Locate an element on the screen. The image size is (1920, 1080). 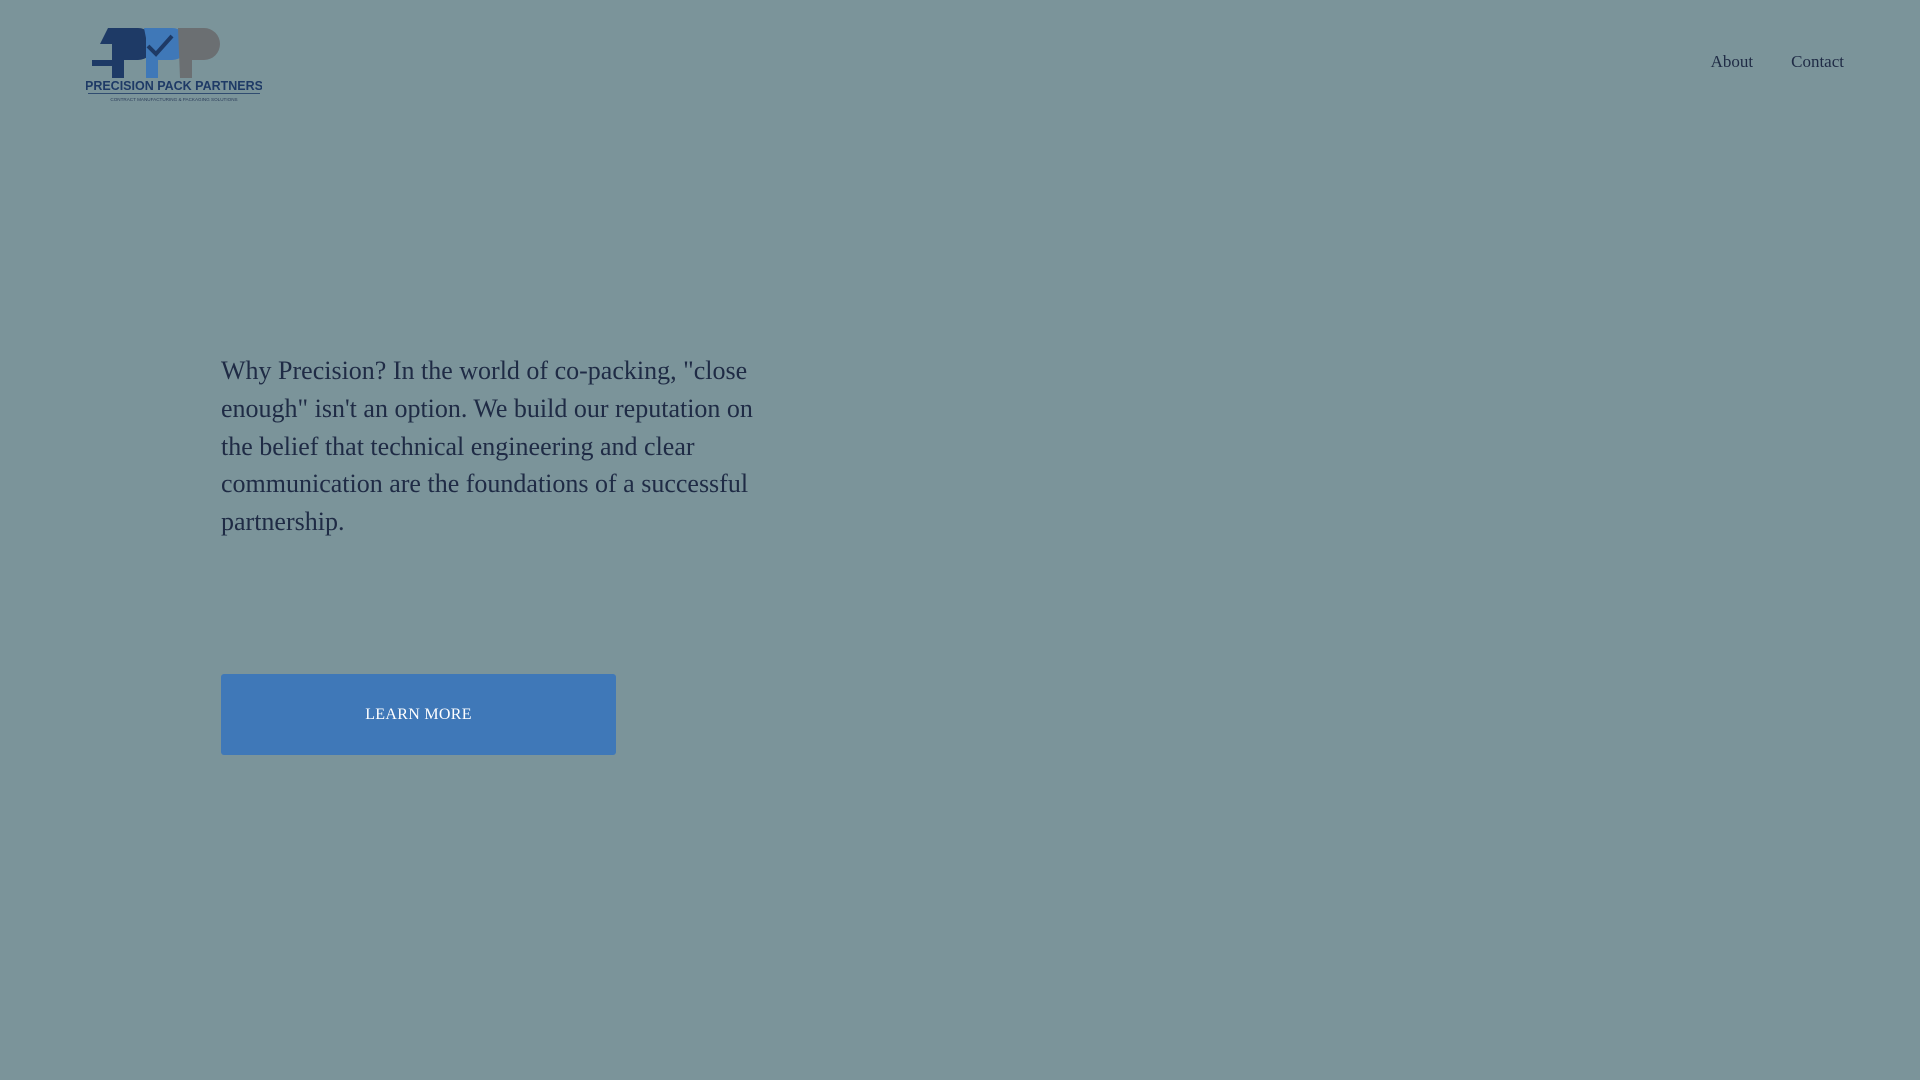
nav-about: About is located at coordinates (1732, 62).